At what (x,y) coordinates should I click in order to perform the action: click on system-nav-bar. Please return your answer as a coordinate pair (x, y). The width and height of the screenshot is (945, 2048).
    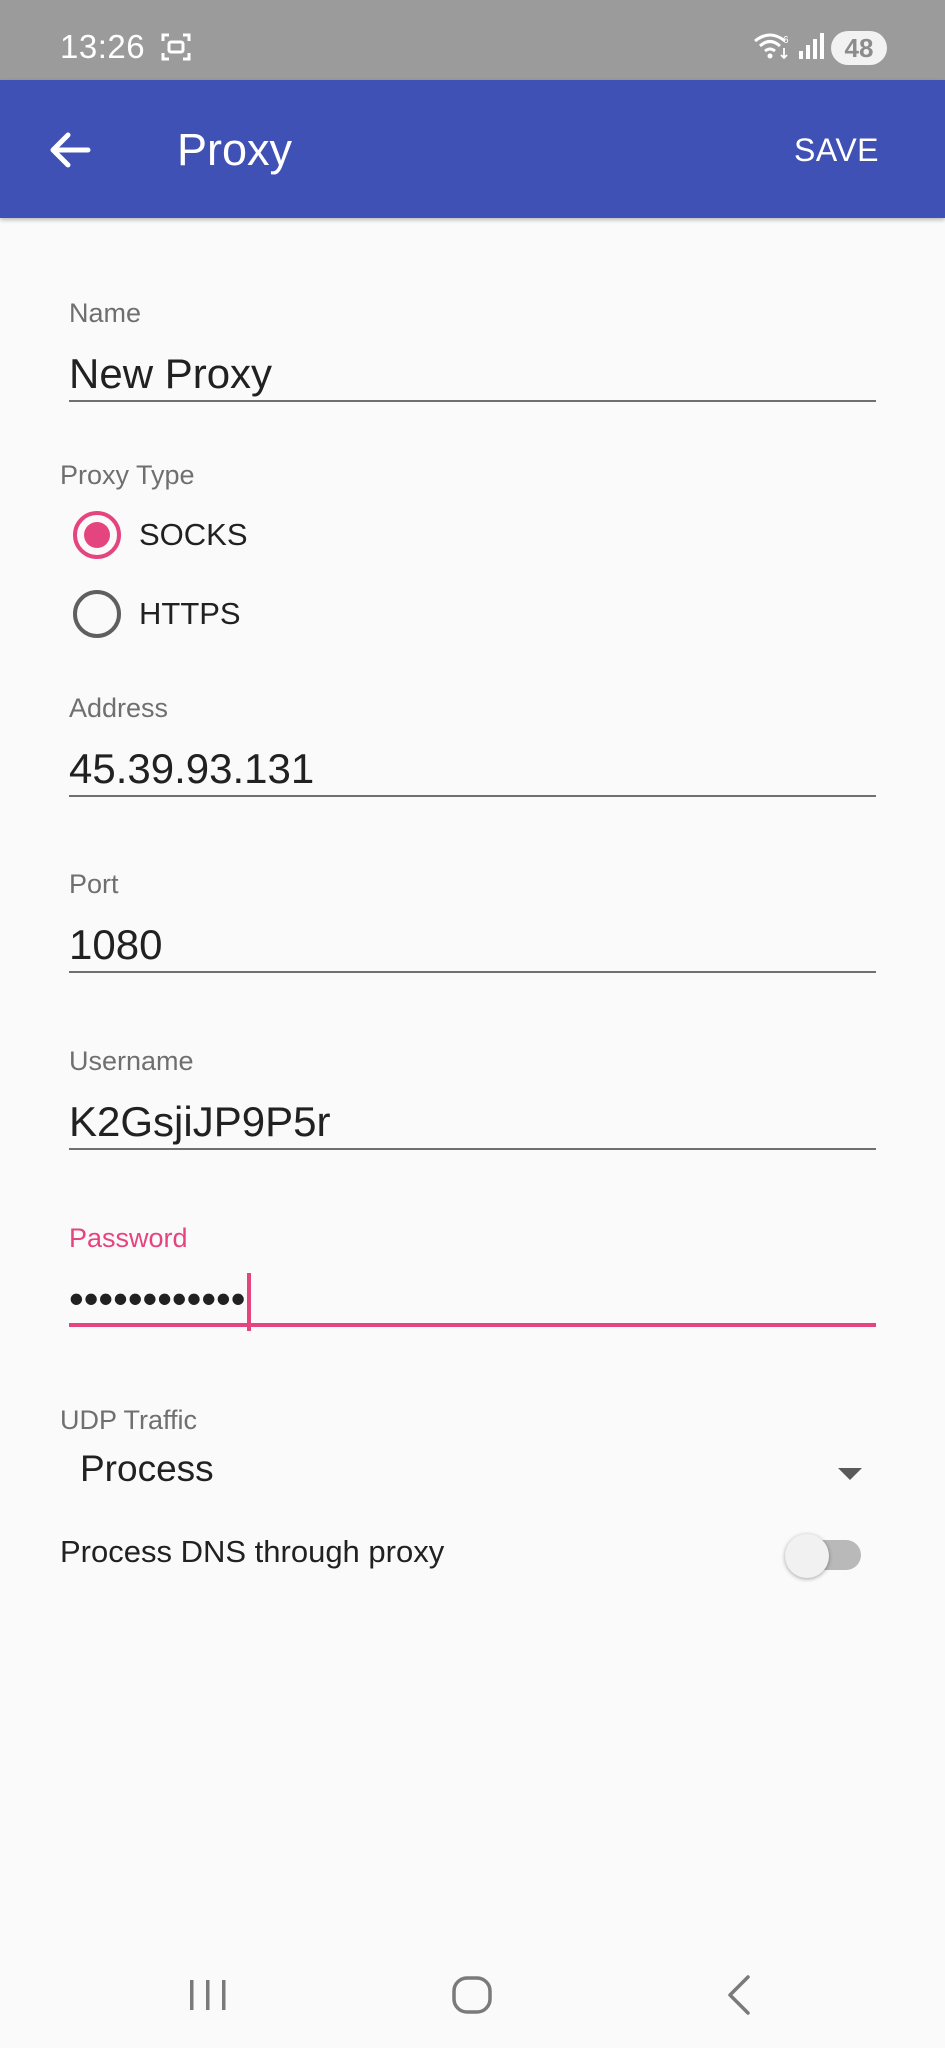
    Looking at the image, I should click on (472, 1994).